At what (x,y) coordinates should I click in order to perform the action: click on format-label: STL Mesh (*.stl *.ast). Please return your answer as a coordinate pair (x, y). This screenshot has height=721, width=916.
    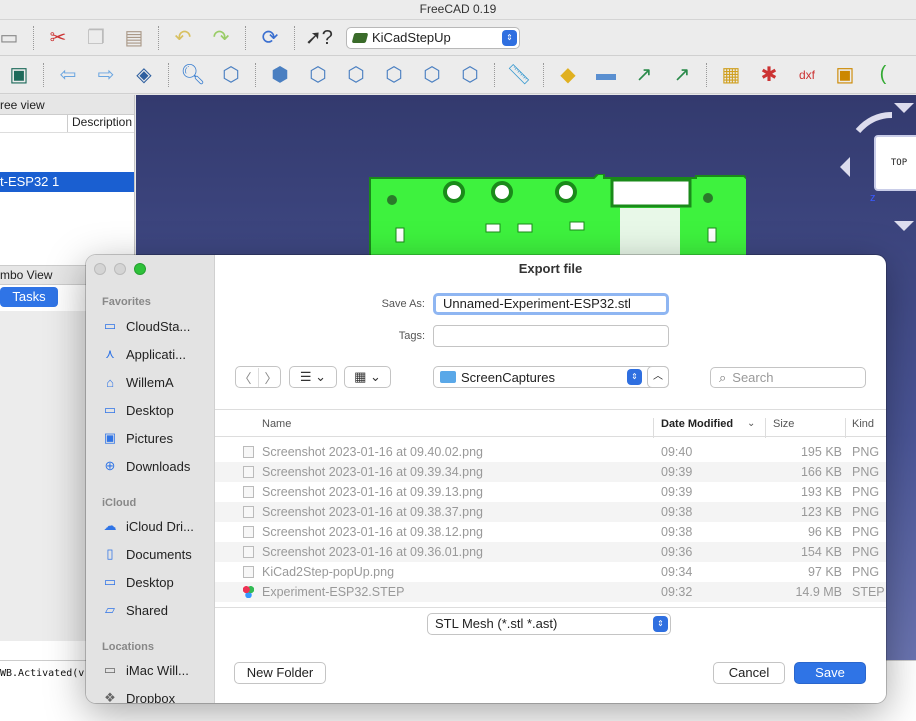
    Looking at the image, I should click on (496, 623).